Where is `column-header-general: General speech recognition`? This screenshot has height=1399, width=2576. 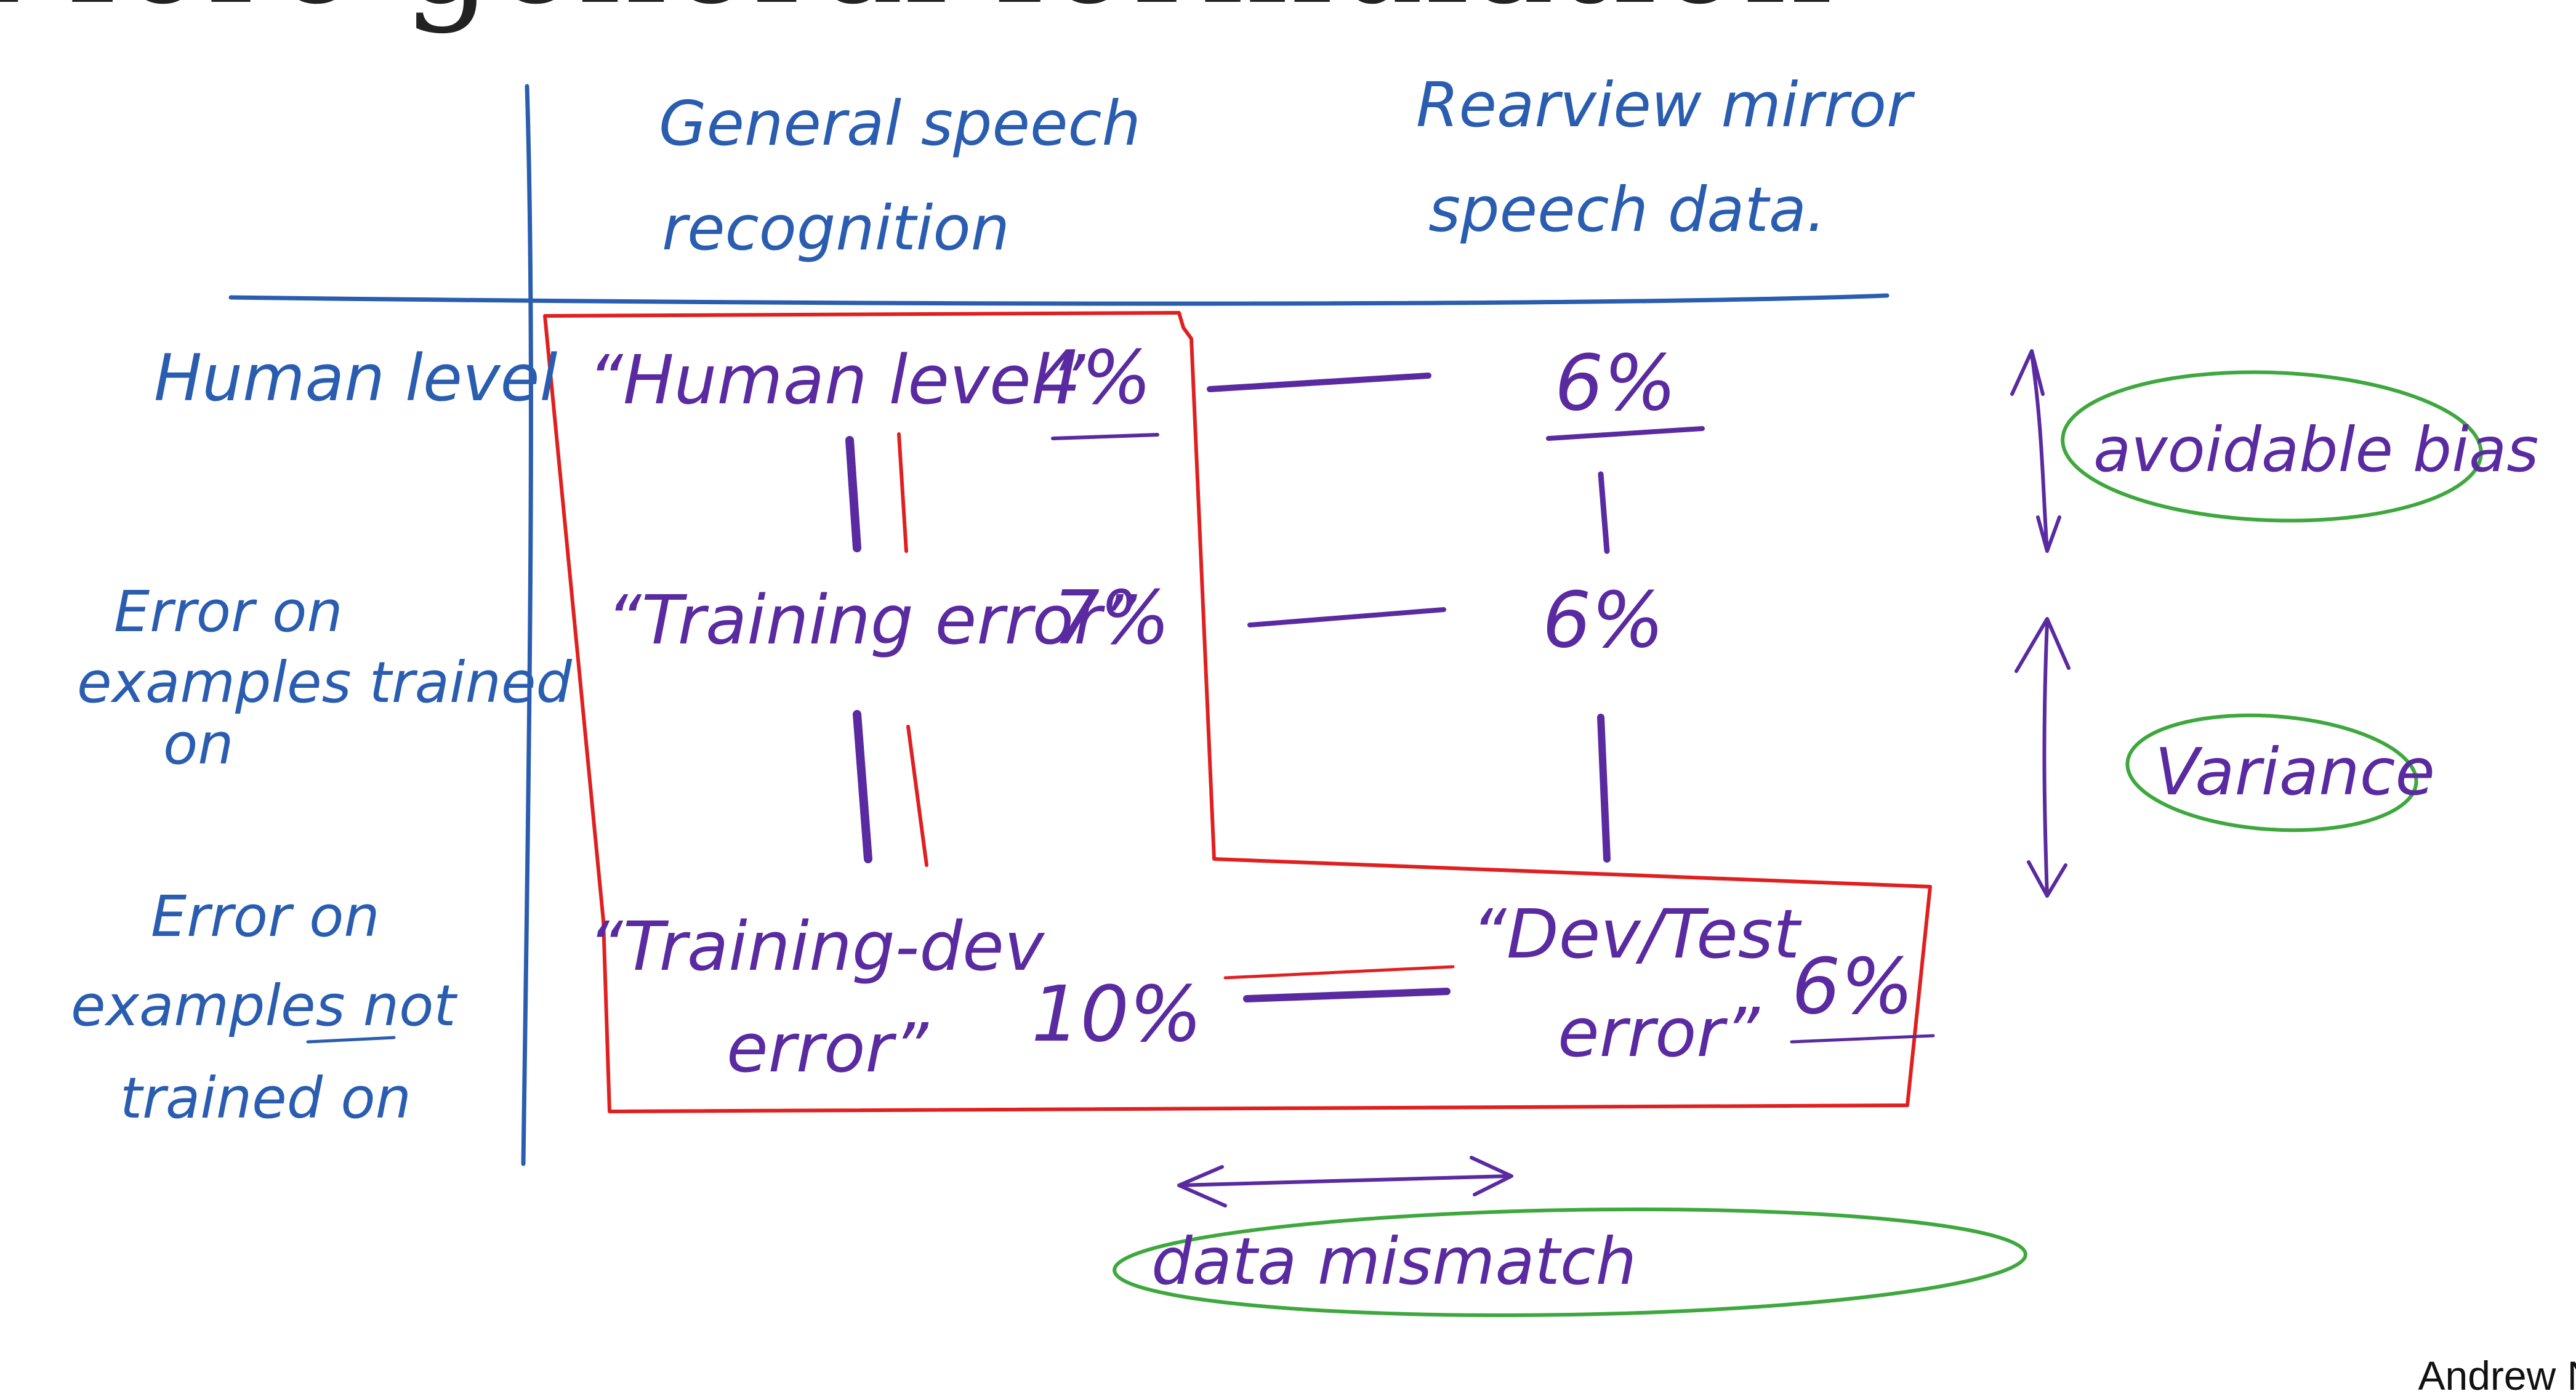 column-header-general: General speech recognition is located at coordinates (910, 175).